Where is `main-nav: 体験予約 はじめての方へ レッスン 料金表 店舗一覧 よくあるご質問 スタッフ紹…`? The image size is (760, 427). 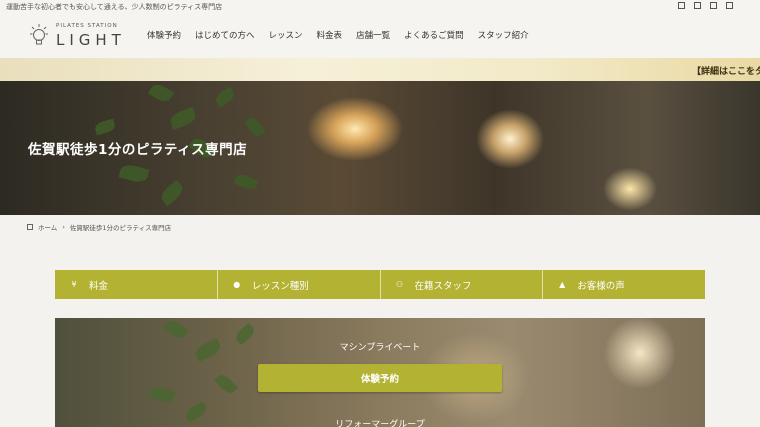 main-nav: 体験予約 はじめての方へ レッスン 料金表 店舗一覧 よくあるご質問 スタッフ紹… is located at coordinates (338, 35).